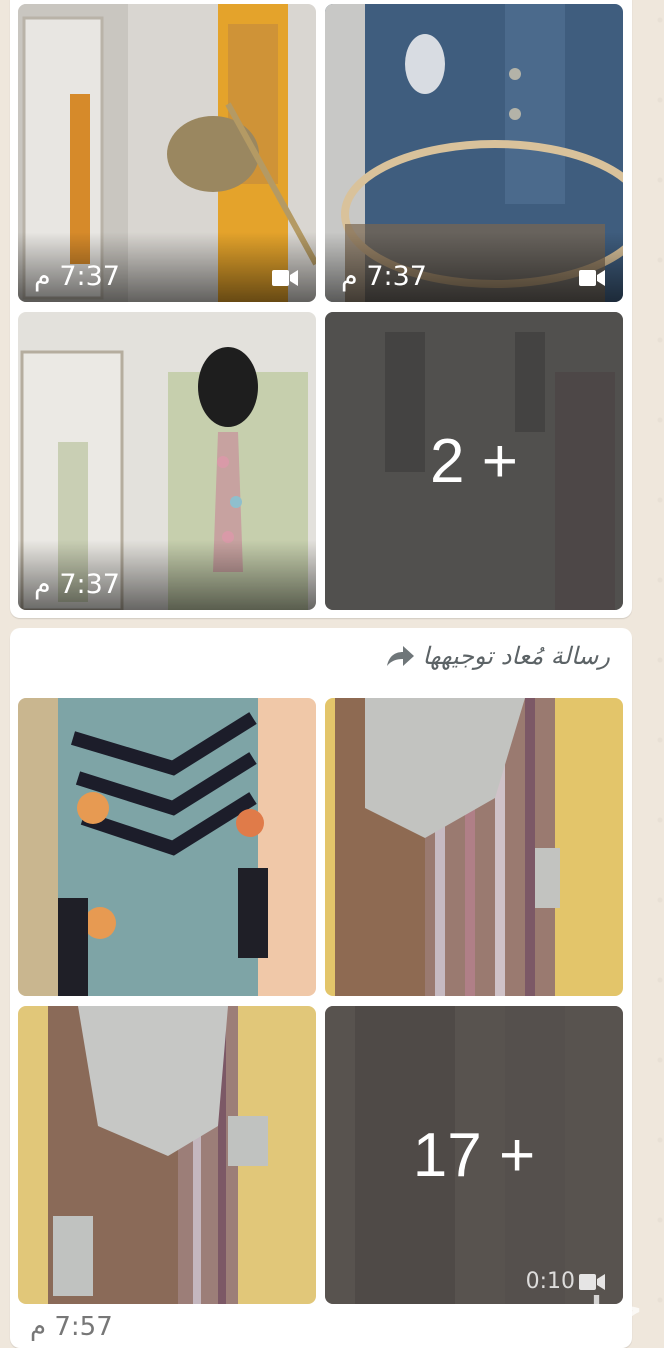  I want to click on album-more-tile: 17 + 0:10, so click(474, 1155).